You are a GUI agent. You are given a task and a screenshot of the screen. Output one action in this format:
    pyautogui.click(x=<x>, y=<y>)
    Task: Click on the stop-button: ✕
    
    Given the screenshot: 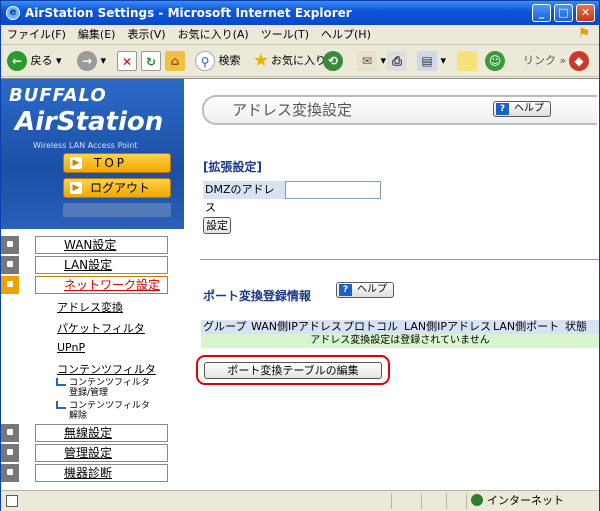 What is the action you would take?
    pyautogui.click(x=127, y=61)
    